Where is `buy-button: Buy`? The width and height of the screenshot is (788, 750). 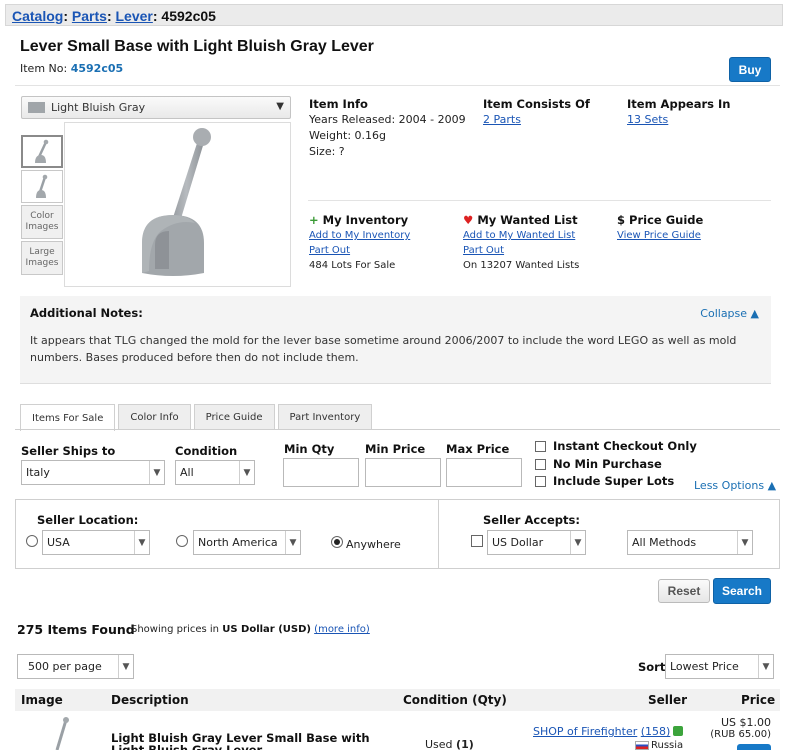
buy-button: Buy is located at coordinates (750, 69).